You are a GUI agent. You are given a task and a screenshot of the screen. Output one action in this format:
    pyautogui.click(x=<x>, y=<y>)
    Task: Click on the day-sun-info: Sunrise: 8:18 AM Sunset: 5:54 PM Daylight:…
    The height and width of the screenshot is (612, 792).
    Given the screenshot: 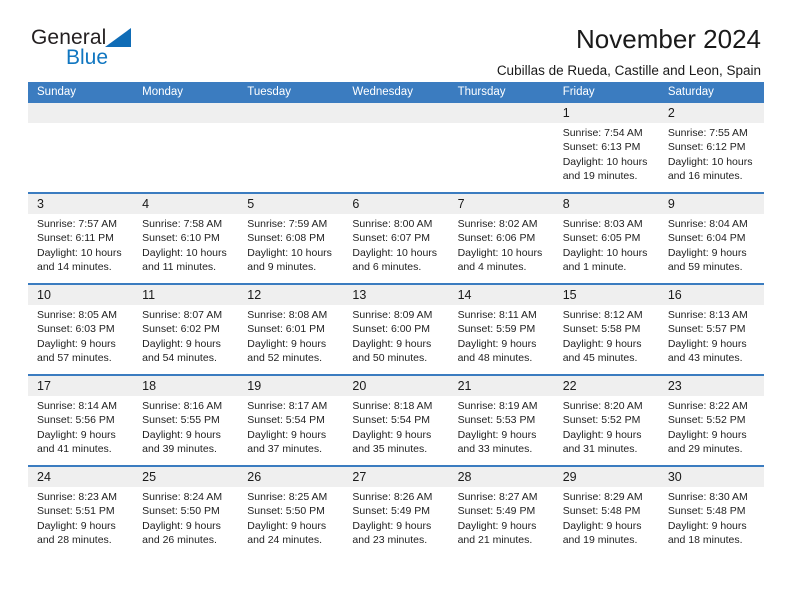 What is the action you would take?
    pyautogui.click(x=395, y=426)
    